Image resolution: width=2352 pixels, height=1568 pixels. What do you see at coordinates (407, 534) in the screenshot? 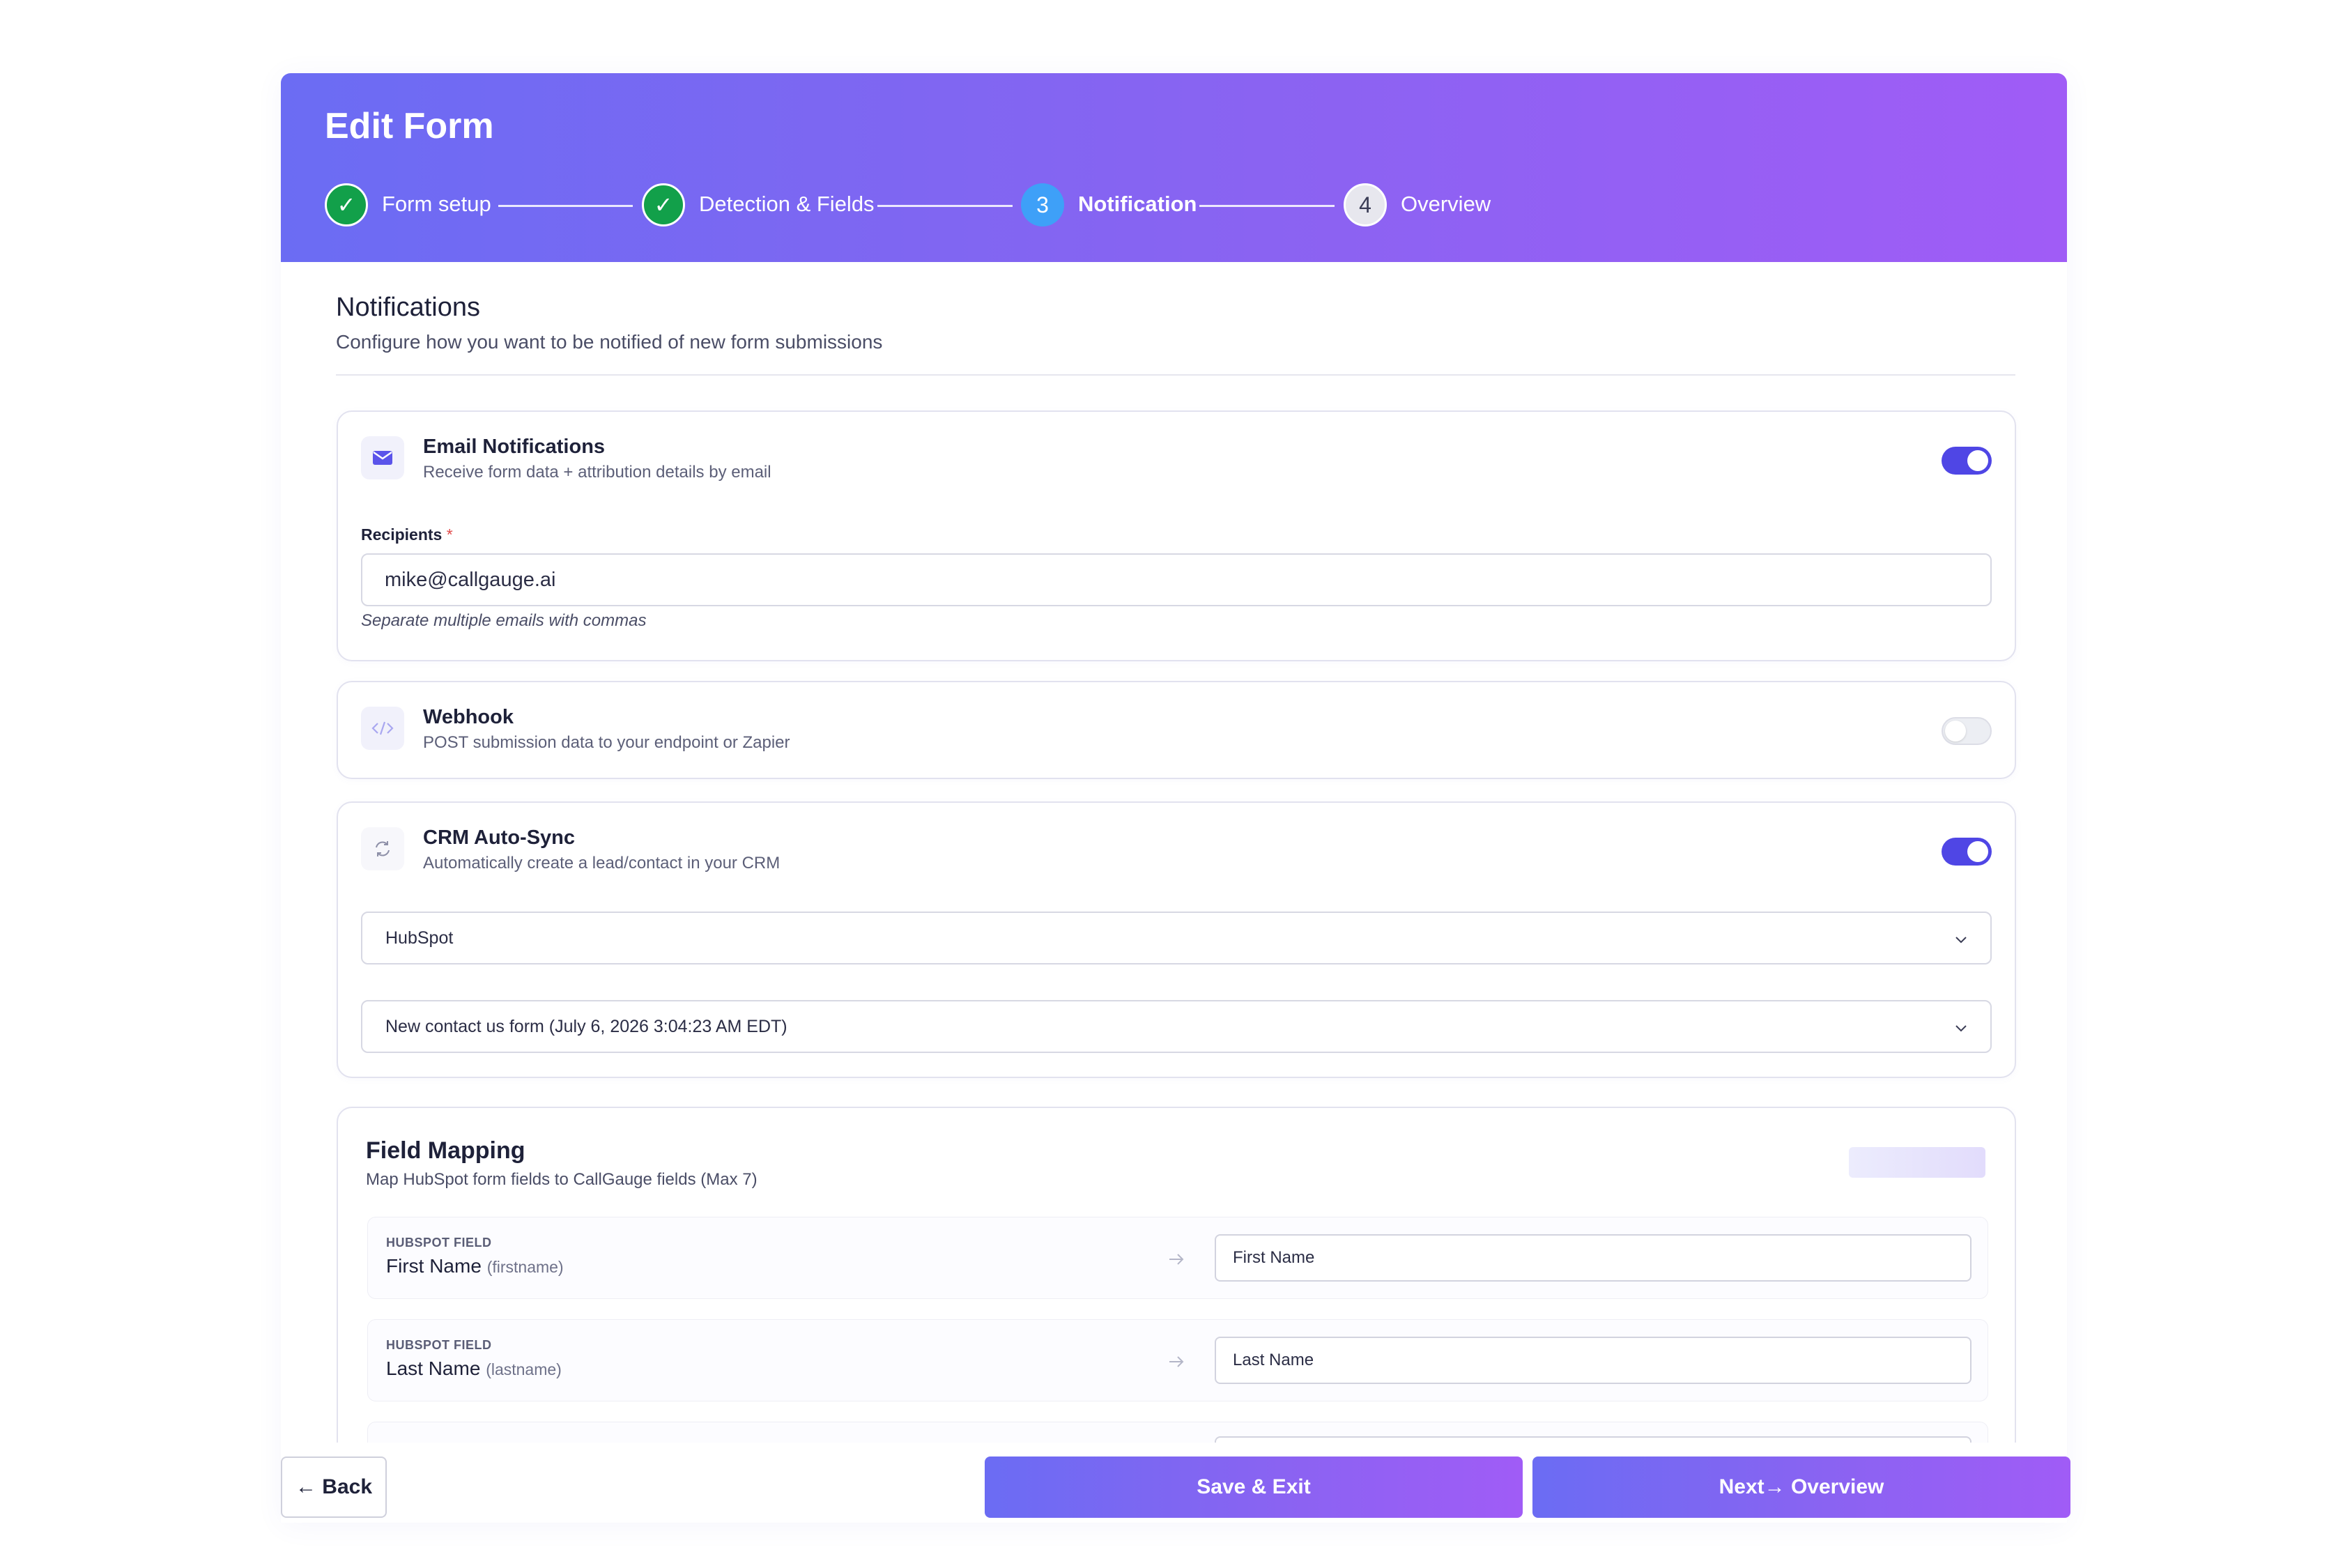
I see `recipients-label: Recipients *` at bounding box center [407, 534].